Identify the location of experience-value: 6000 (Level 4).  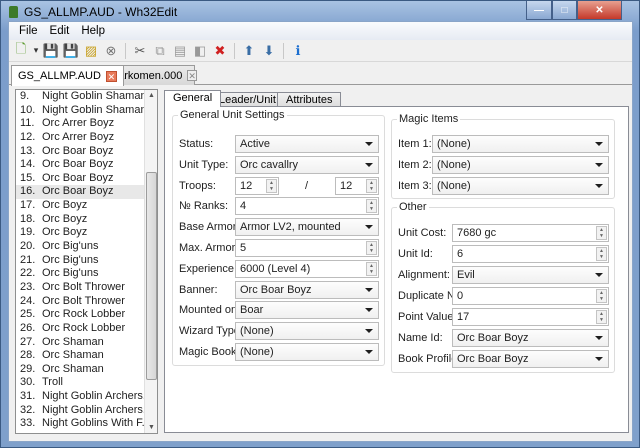
(275, 268).